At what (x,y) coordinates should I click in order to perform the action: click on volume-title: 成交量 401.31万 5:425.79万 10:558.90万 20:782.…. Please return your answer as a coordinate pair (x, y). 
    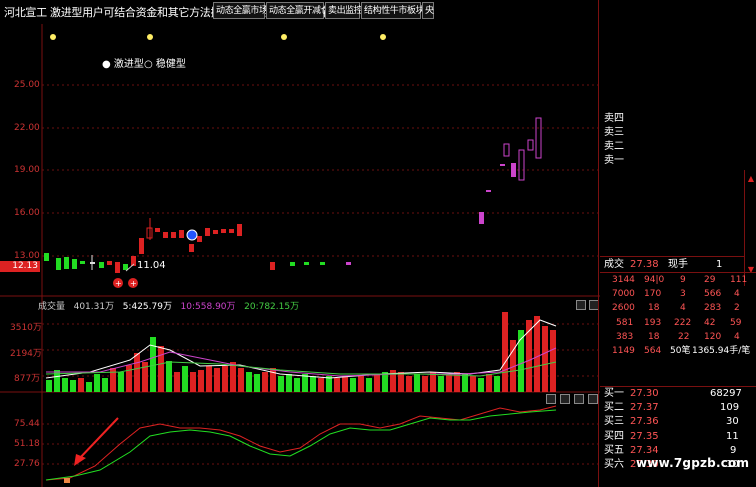
    Looking at the image, I should click on (169, 307).